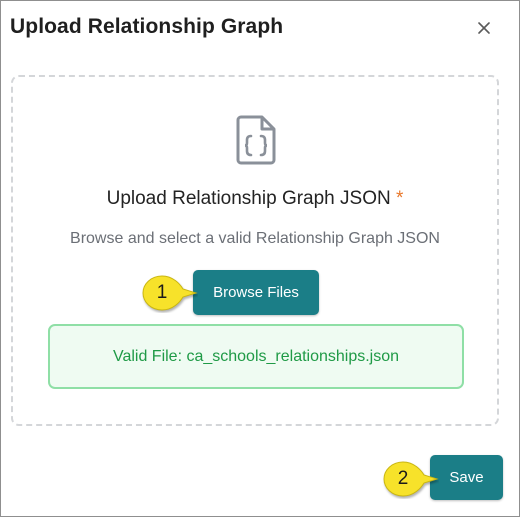  I want to click on step-callout-1: 1, so click(169, 293).